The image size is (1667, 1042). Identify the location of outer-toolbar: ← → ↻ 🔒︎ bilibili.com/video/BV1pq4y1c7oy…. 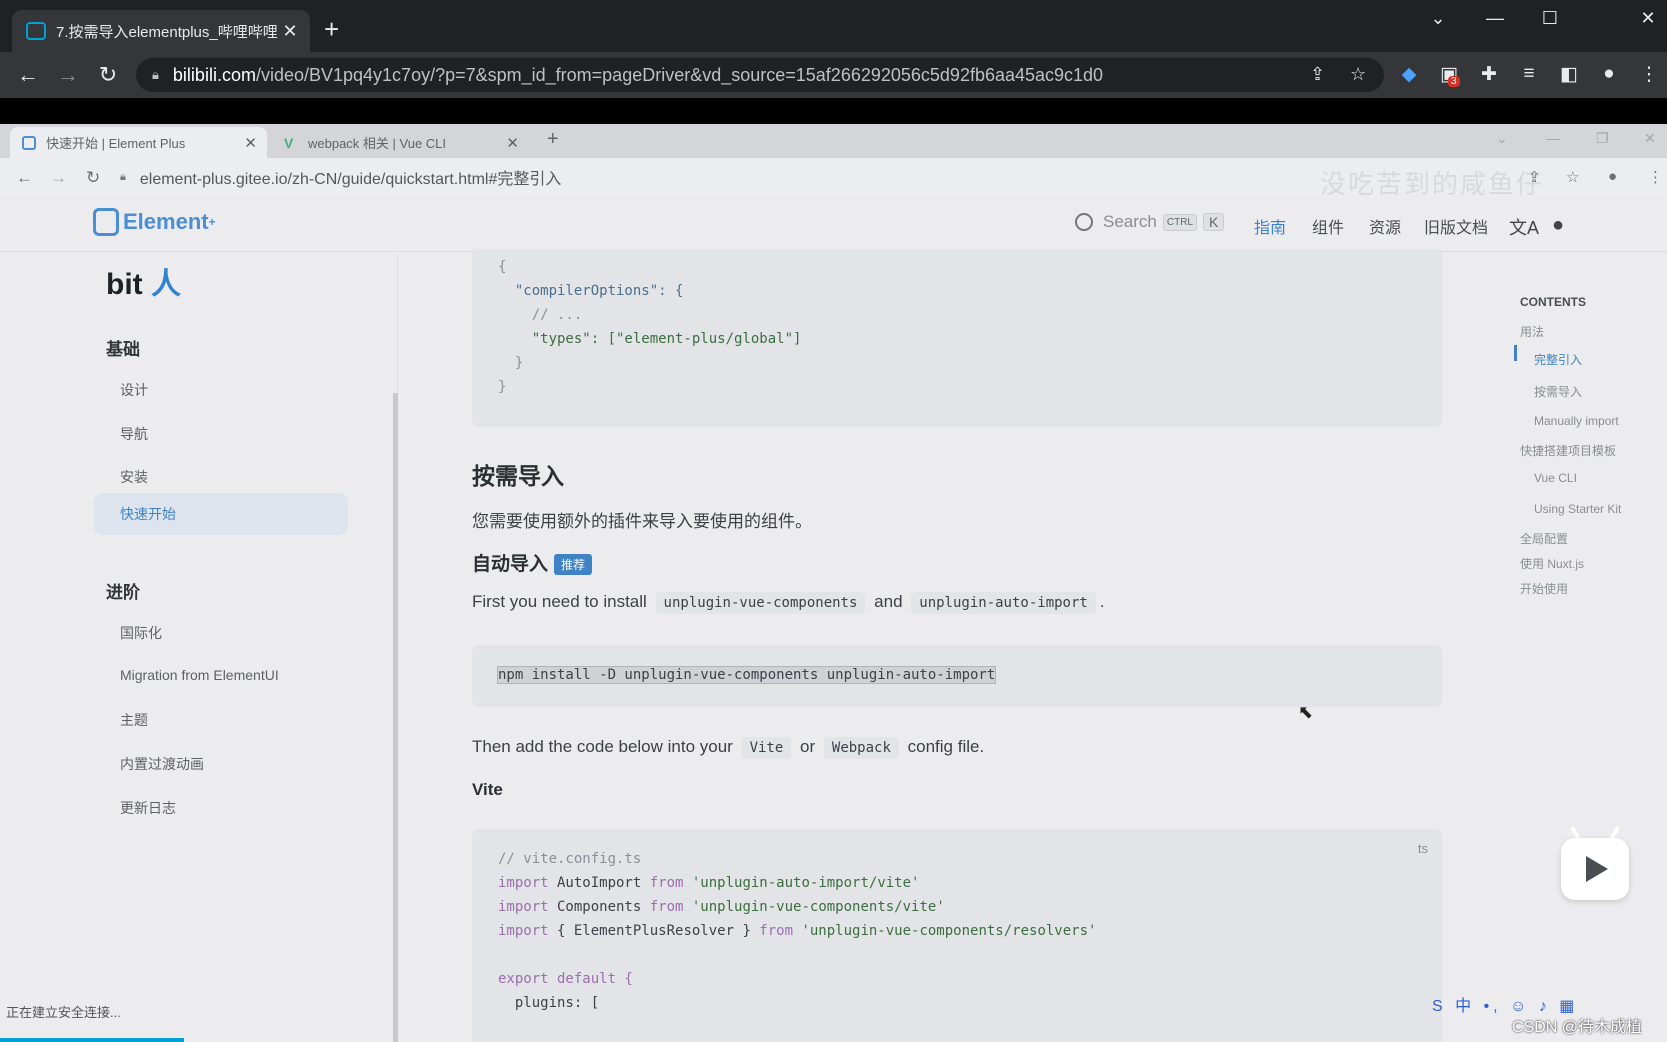
(833, 75).